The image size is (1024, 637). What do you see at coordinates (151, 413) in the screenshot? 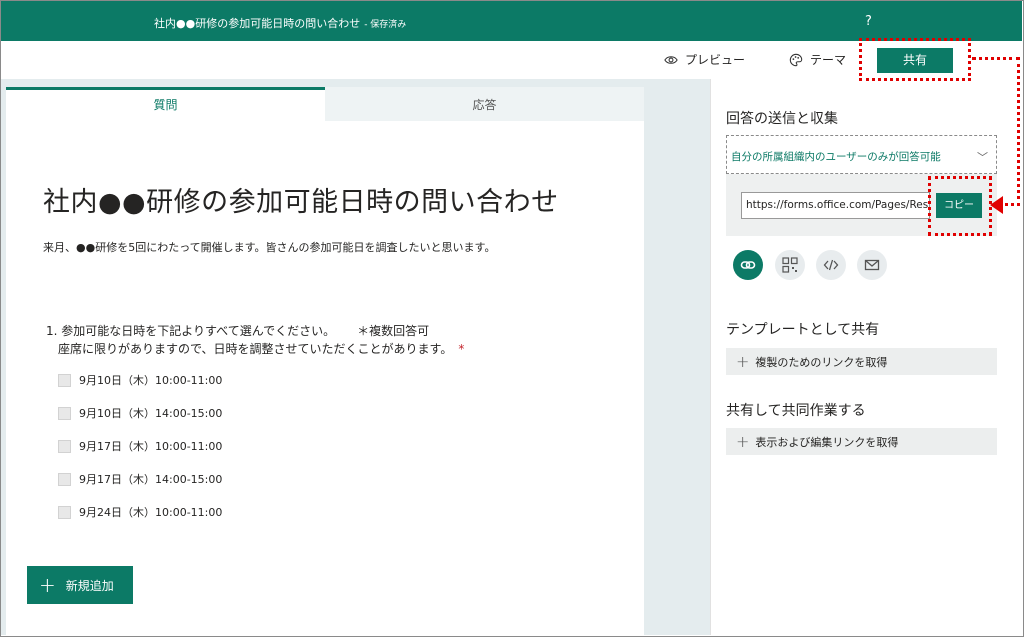
I see `option-label: 9月10日（木）14:00-15:00` at bounding box center [151, 413].